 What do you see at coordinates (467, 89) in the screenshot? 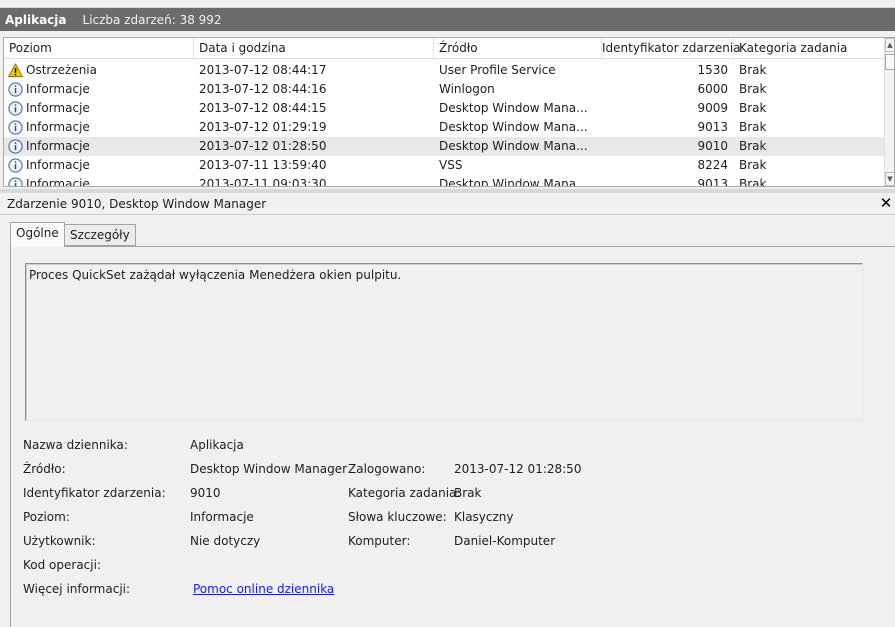
I see `row-source: Winlogon` at bounding box center [467, 89].